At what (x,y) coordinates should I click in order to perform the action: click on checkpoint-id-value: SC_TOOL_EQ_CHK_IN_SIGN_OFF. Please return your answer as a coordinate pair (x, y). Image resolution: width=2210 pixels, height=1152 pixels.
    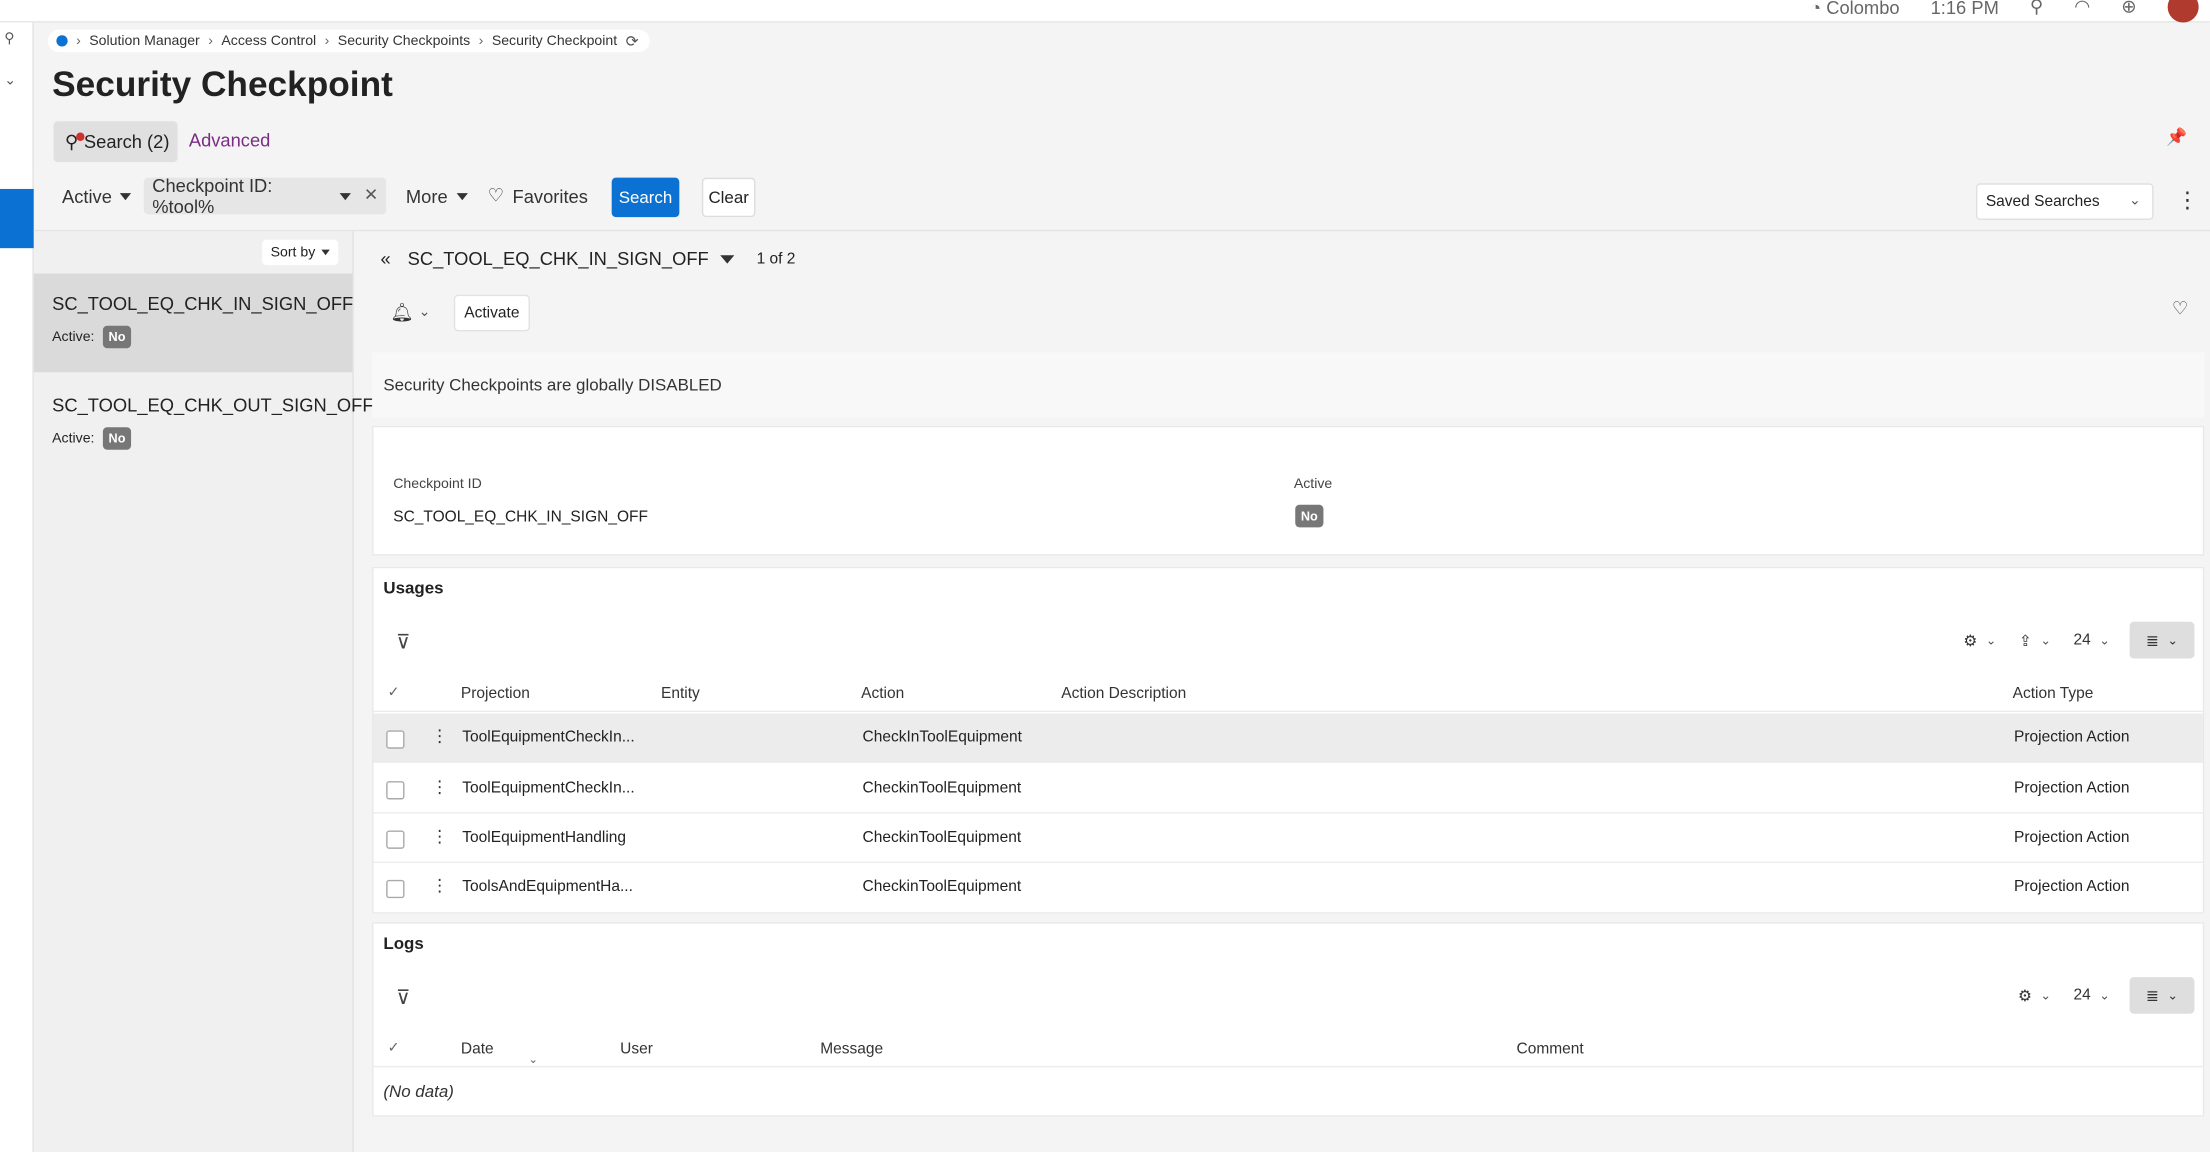
    Looking at the image, I should click on (520, 517).